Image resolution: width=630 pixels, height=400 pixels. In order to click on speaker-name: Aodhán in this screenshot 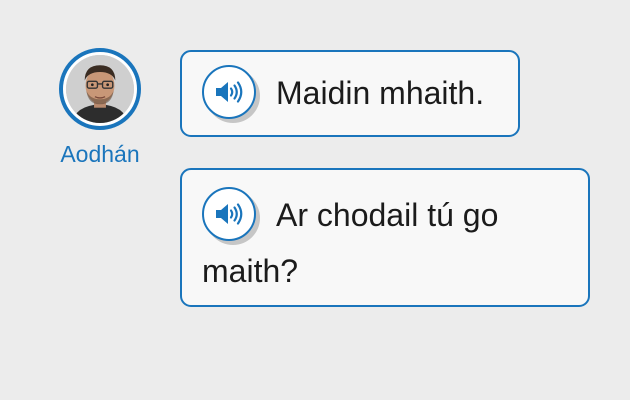, I will do `click(100, 154)`.